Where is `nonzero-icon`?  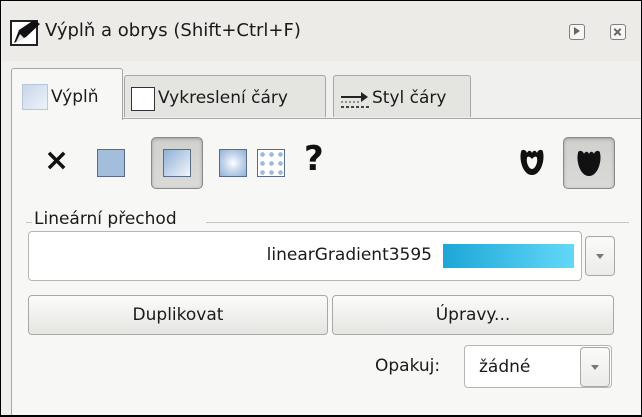 nonzero-icon is located at coordinates (589, 163).